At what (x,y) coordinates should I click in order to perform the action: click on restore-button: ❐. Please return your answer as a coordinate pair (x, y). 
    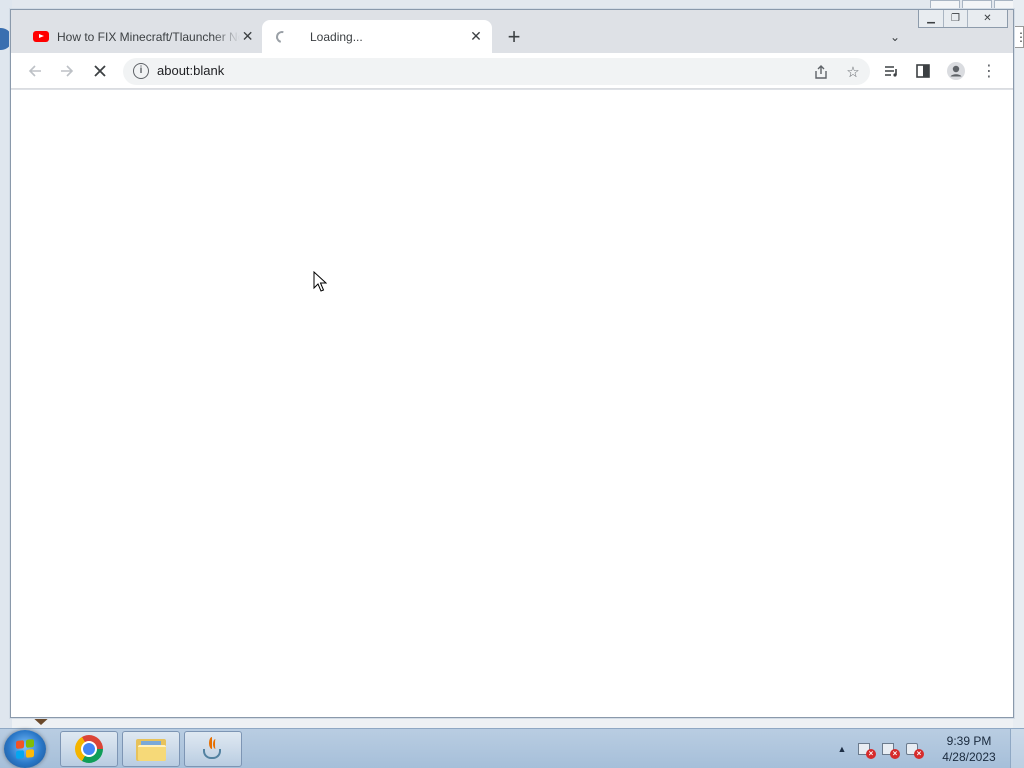
    Looking at the image, I should click on (955, 18).